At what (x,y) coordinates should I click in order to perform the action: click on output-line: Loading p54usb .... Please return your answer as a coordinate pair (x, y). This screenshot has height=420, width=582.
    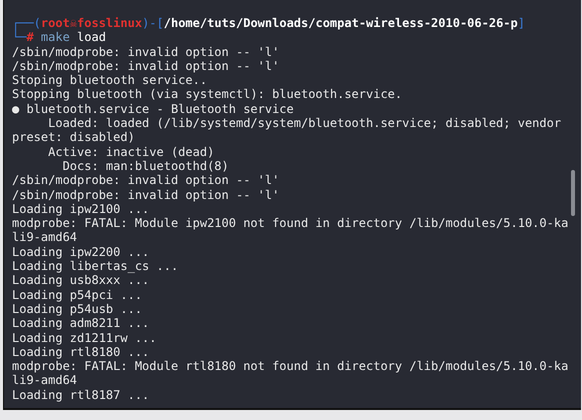
    Looking at the image, I should click on (78, 309).